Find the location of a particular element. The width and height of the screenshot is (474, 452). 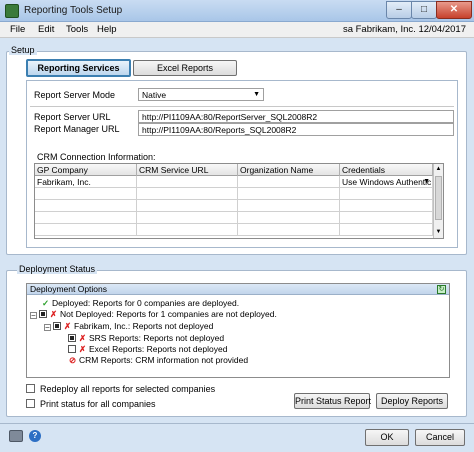

tree-node-excel-reports: ✗ Excel Reports: Reports not deployed is located at coordinates (147, 349).